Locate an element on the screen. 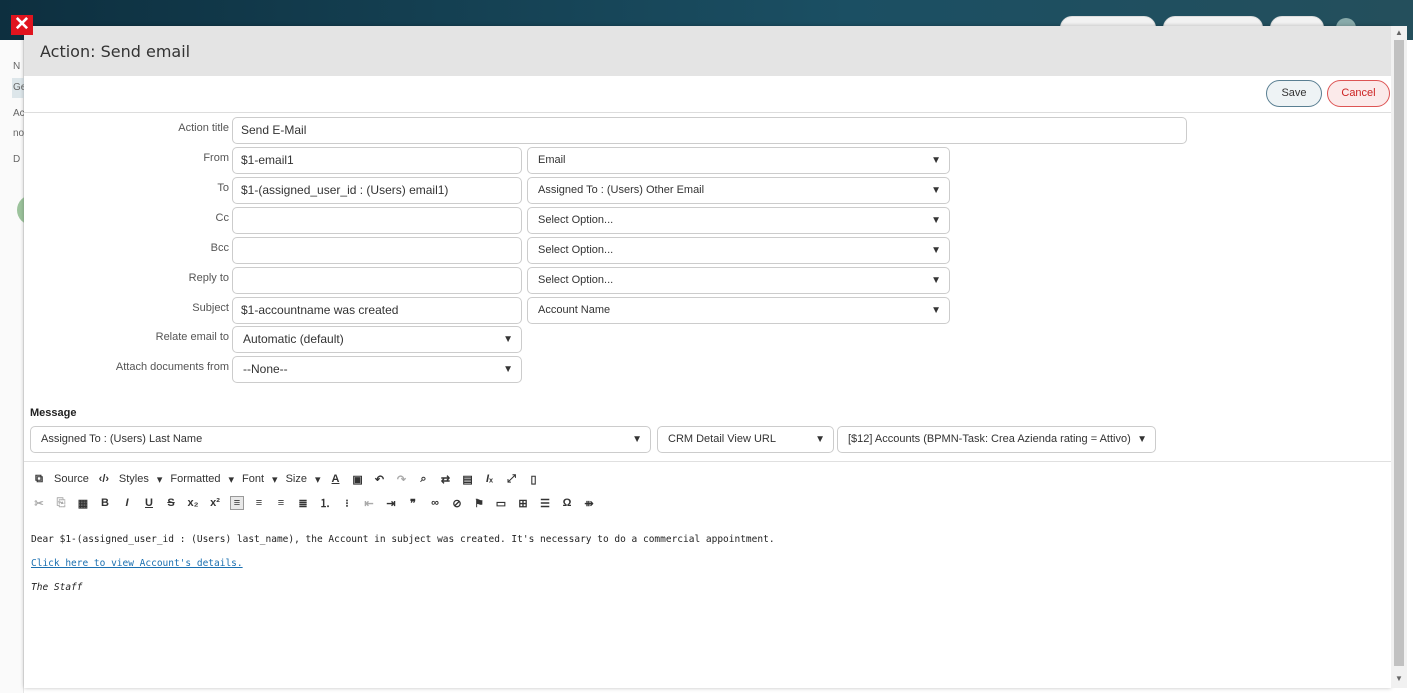 The image size is (1413, 693). bold-icon: B is located at coordinates (105, 503).